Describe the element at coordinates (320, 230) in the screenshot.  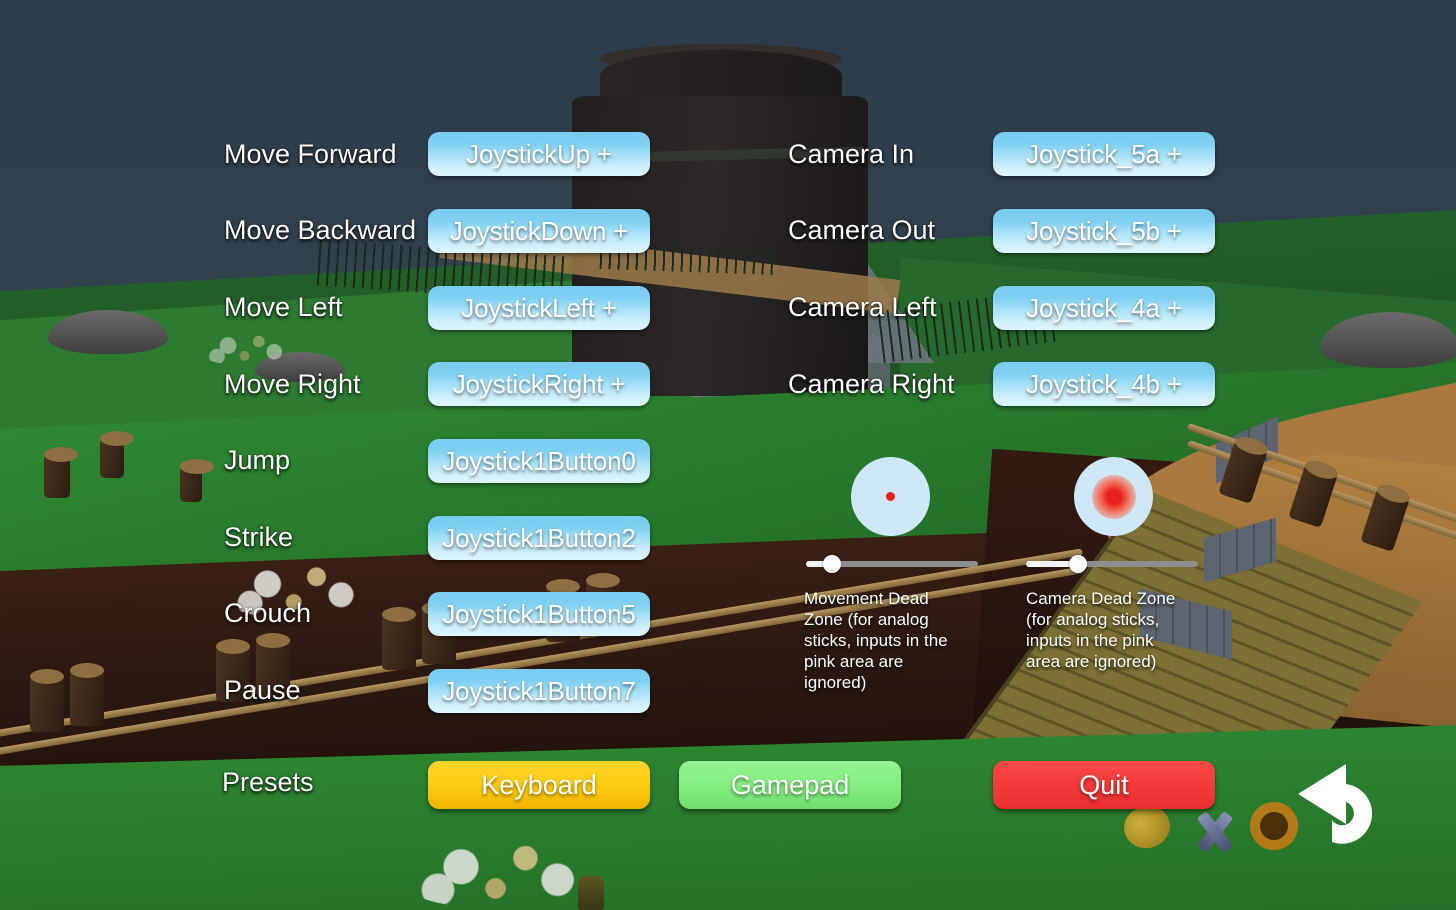
I see `binding-label-move-backward: Move Backward` at that location.